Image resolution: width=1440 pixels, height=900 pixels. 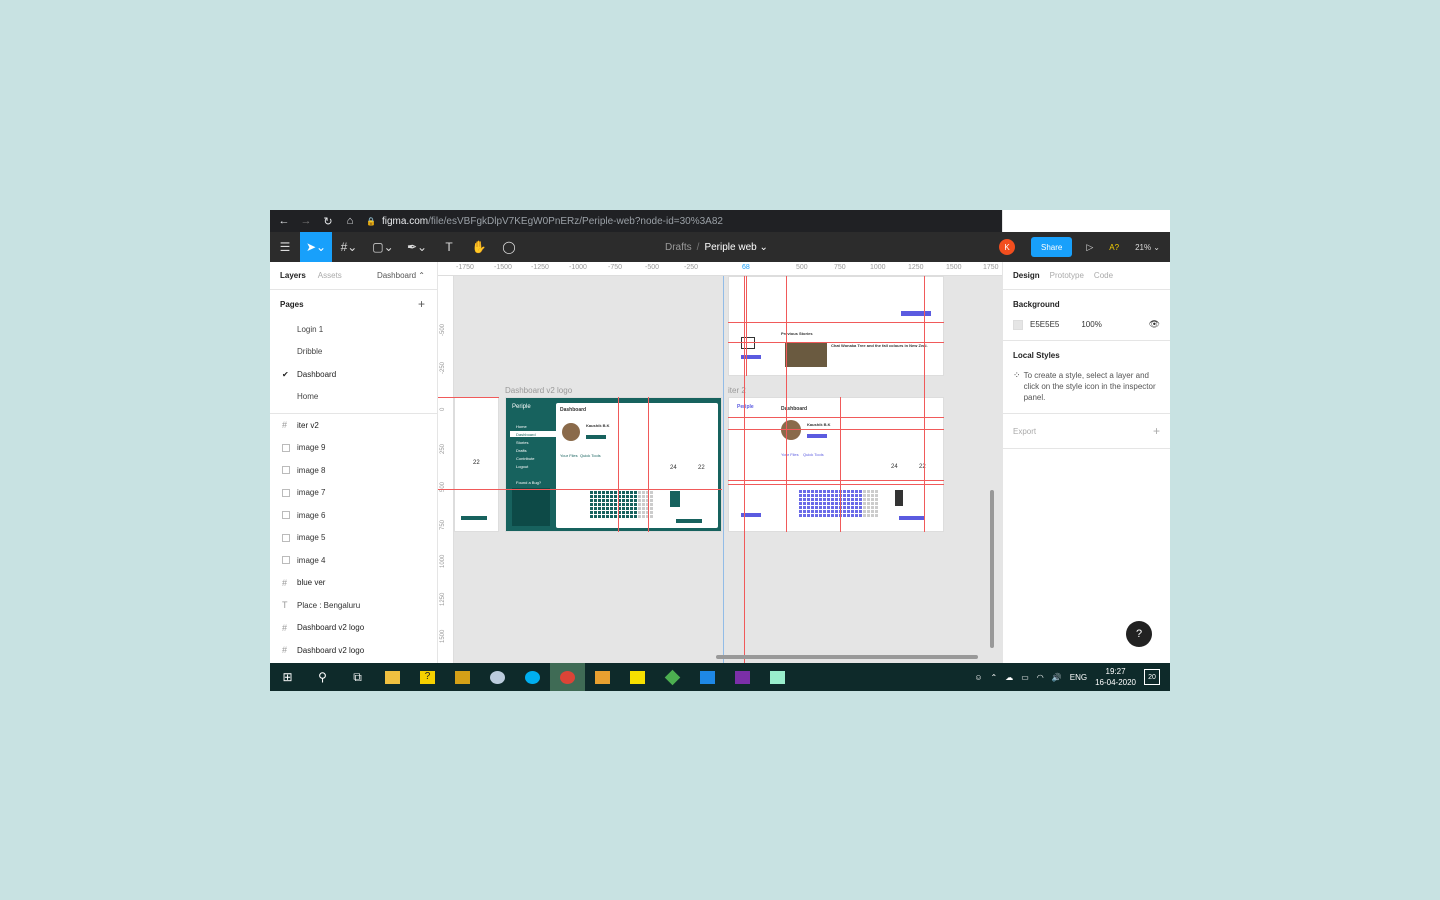 What do you see at coordinates (322, 677) in the screenshot?
I see `search-icon: ⚲` at bounding box center [322, 677].